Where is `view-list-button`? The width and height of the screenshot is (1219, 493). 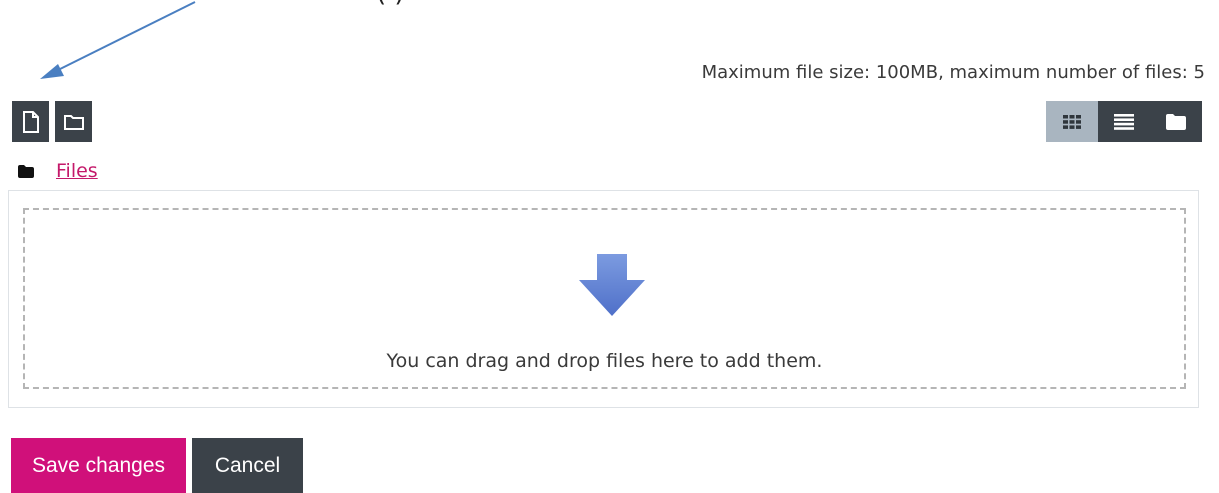 view-list-button is located at coordinates (1124, 121).